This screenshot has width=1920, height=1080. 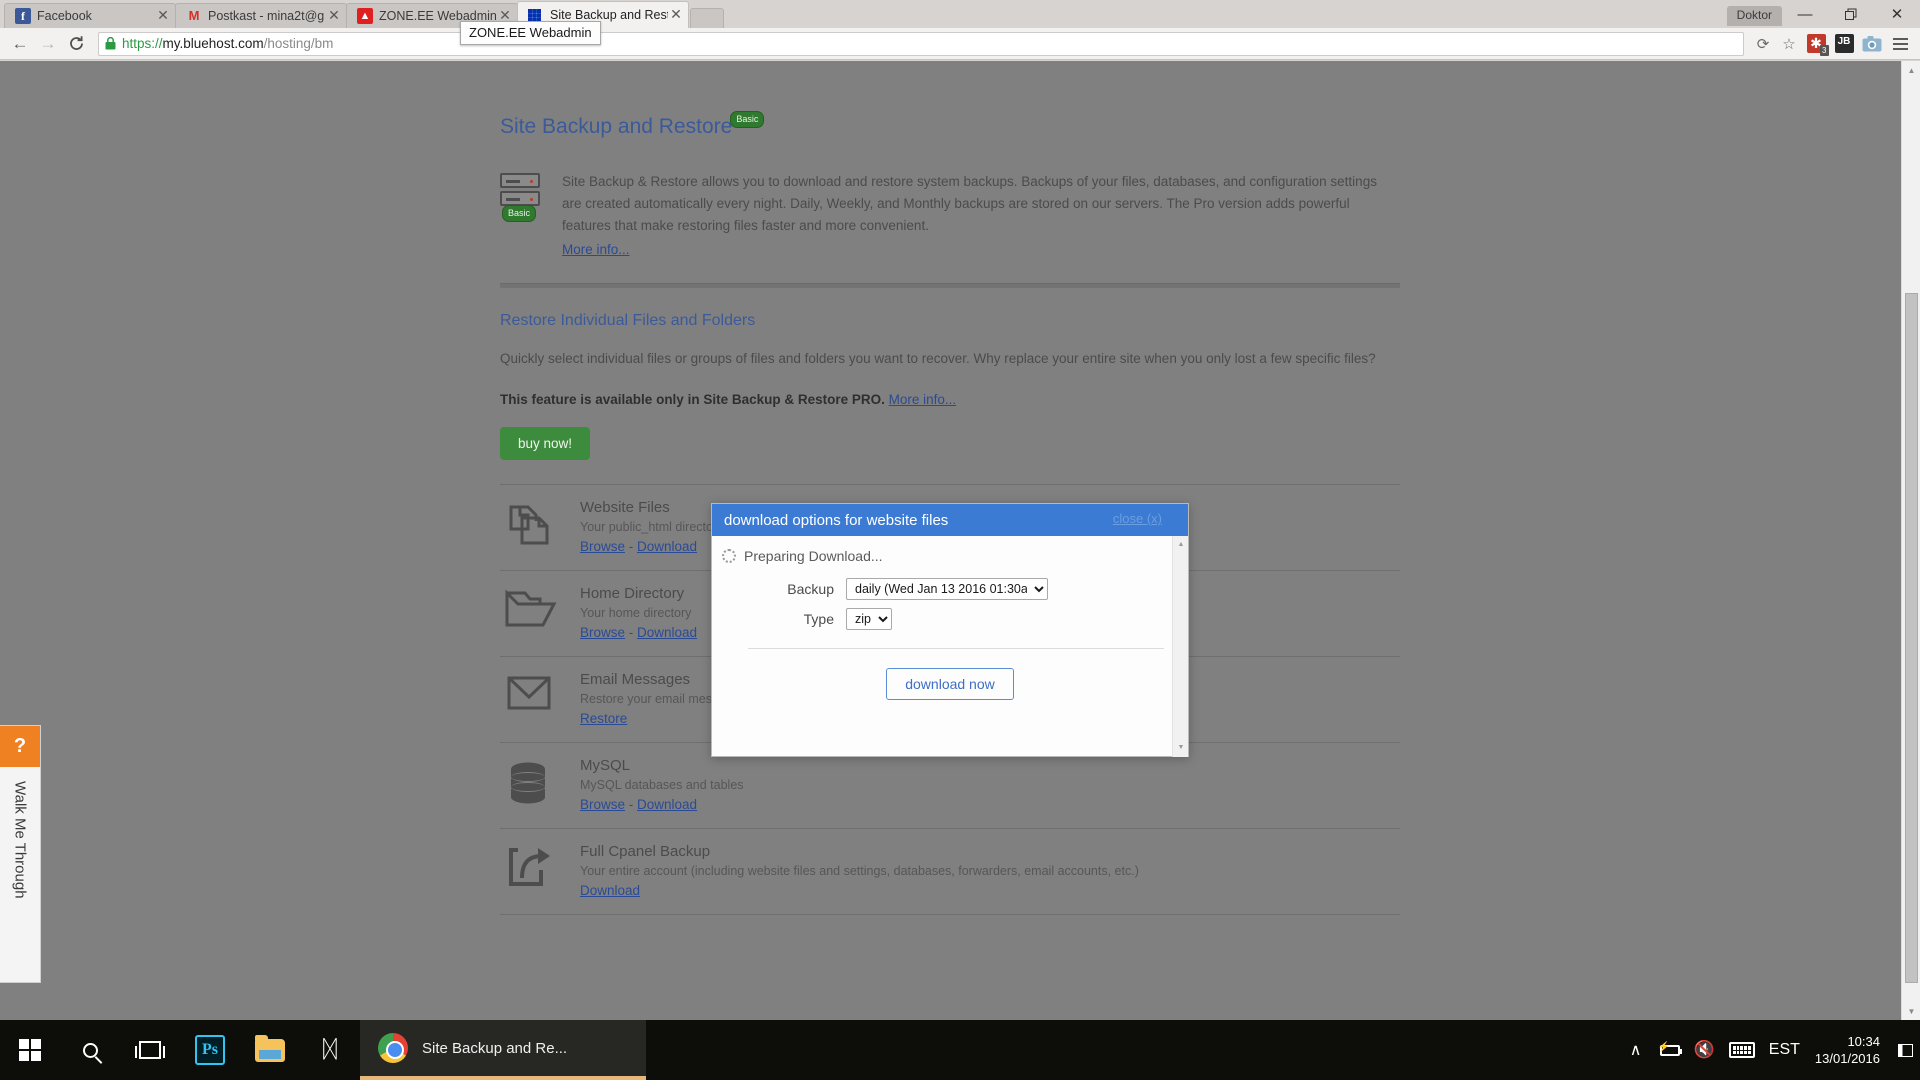 What do you see at coordinates (729, 556) in the screenshot?
I see `spinner-icon` at bounding box center [729, 556].